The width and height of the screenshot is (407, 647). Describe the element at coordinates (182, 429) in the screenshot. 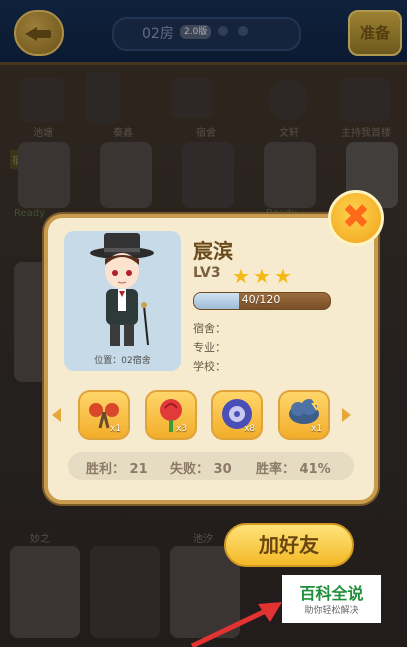

I see `item-count: x3` at that location.